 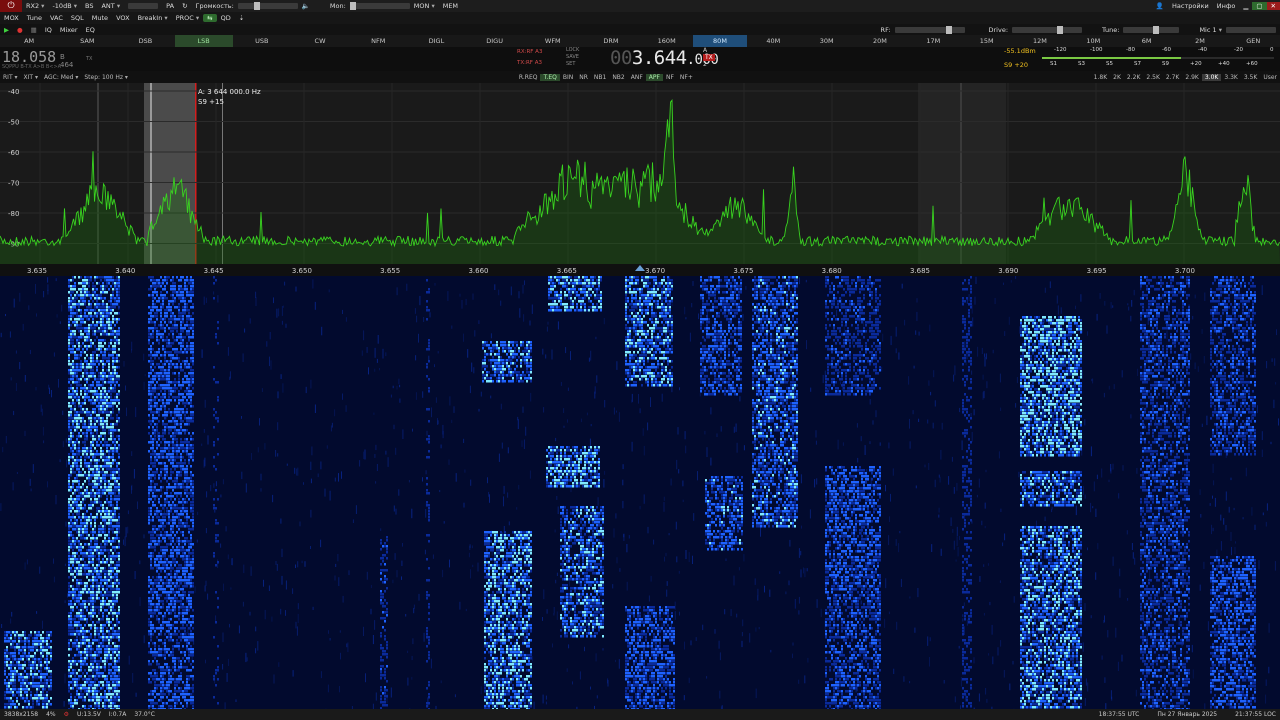 What do you see at coordinates (1100, 77) in the screenshot?
I see `bw-1-8k-button: 1.8K` at bounding box center [1100, 77].